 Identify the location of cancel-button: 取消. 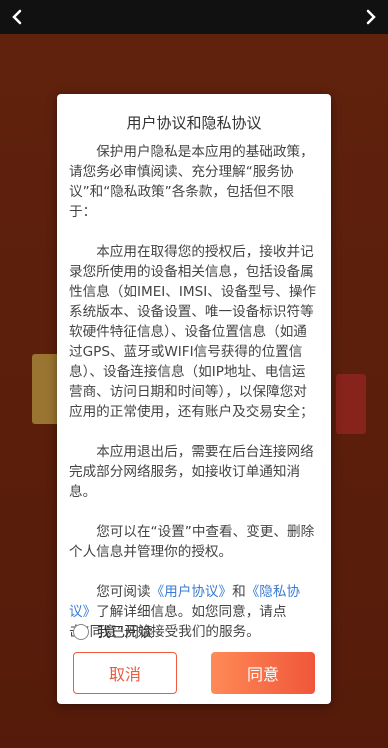
(125, 673).